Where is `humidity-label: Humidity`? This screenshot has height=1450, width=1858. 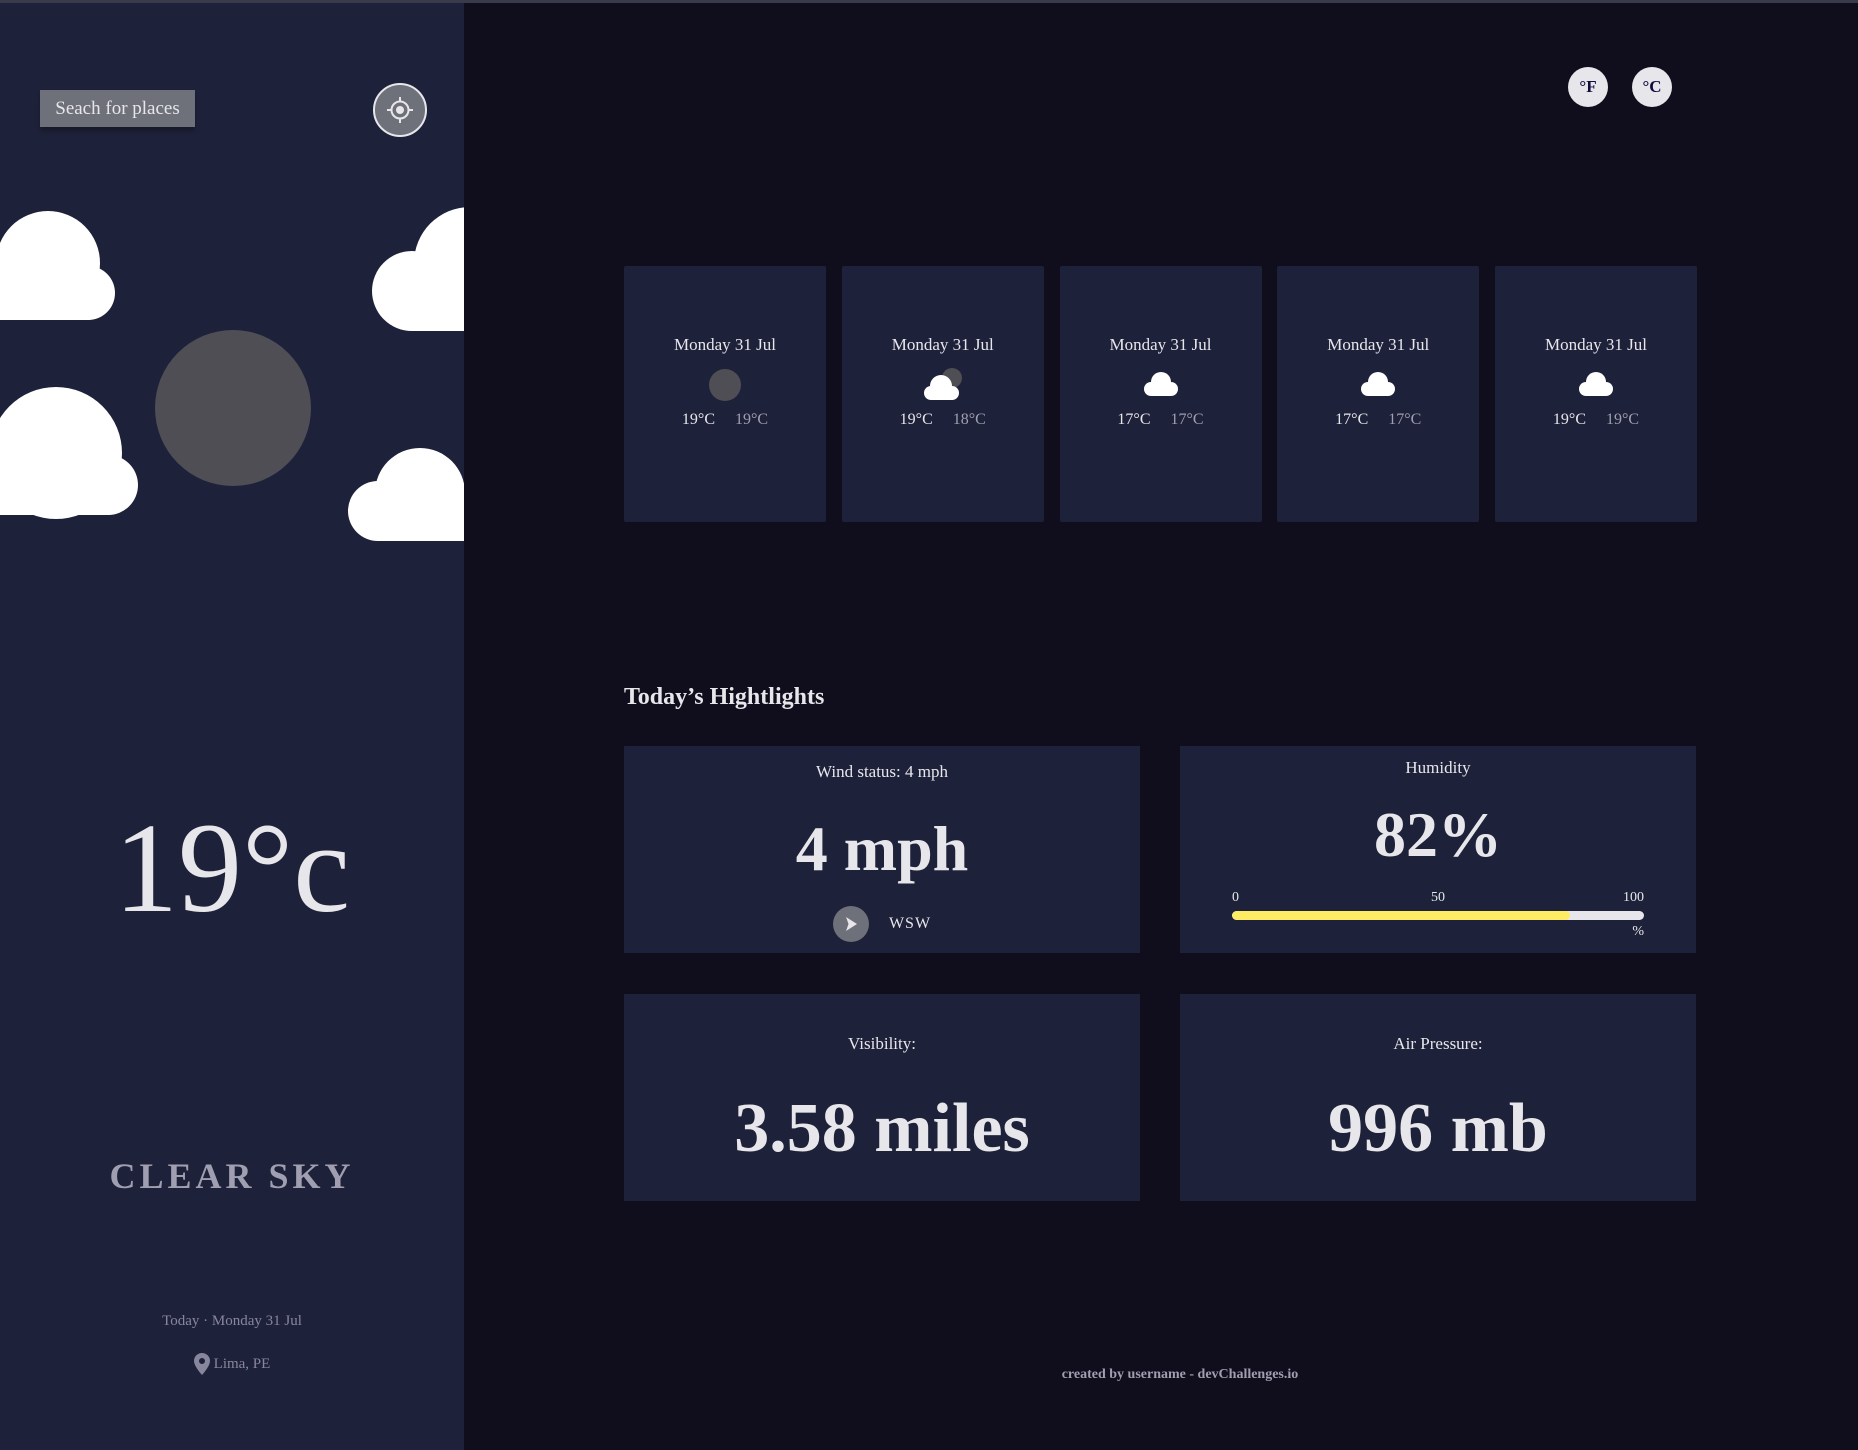 humidity-label: Humidity is located at coordinates (1438, 767).